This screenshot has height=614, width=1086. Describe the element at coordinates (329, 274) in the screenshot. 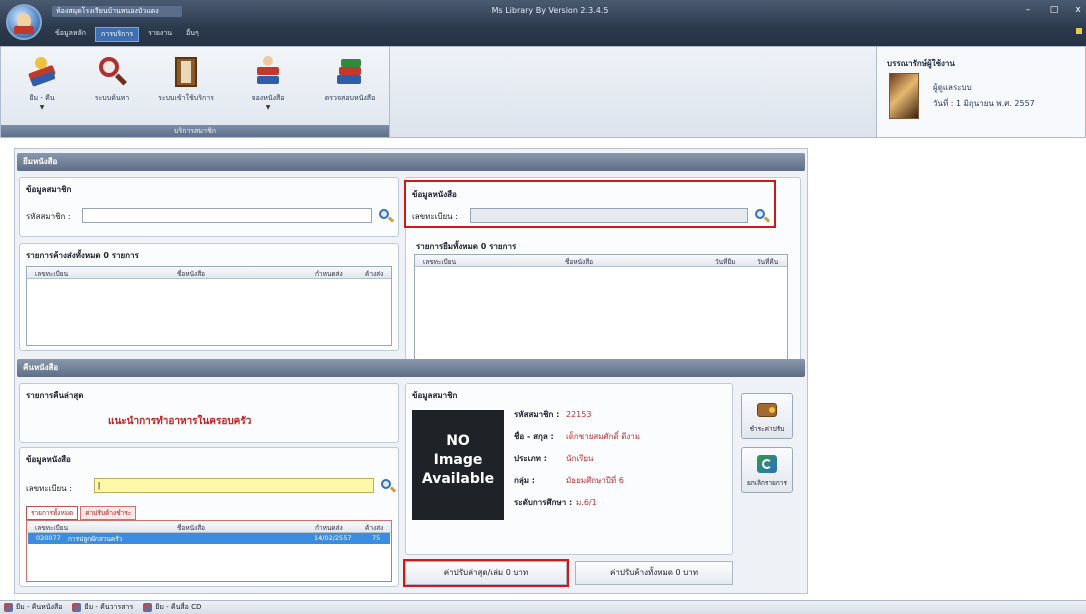

I see `col-due: กำหนดส่ง` at that location.